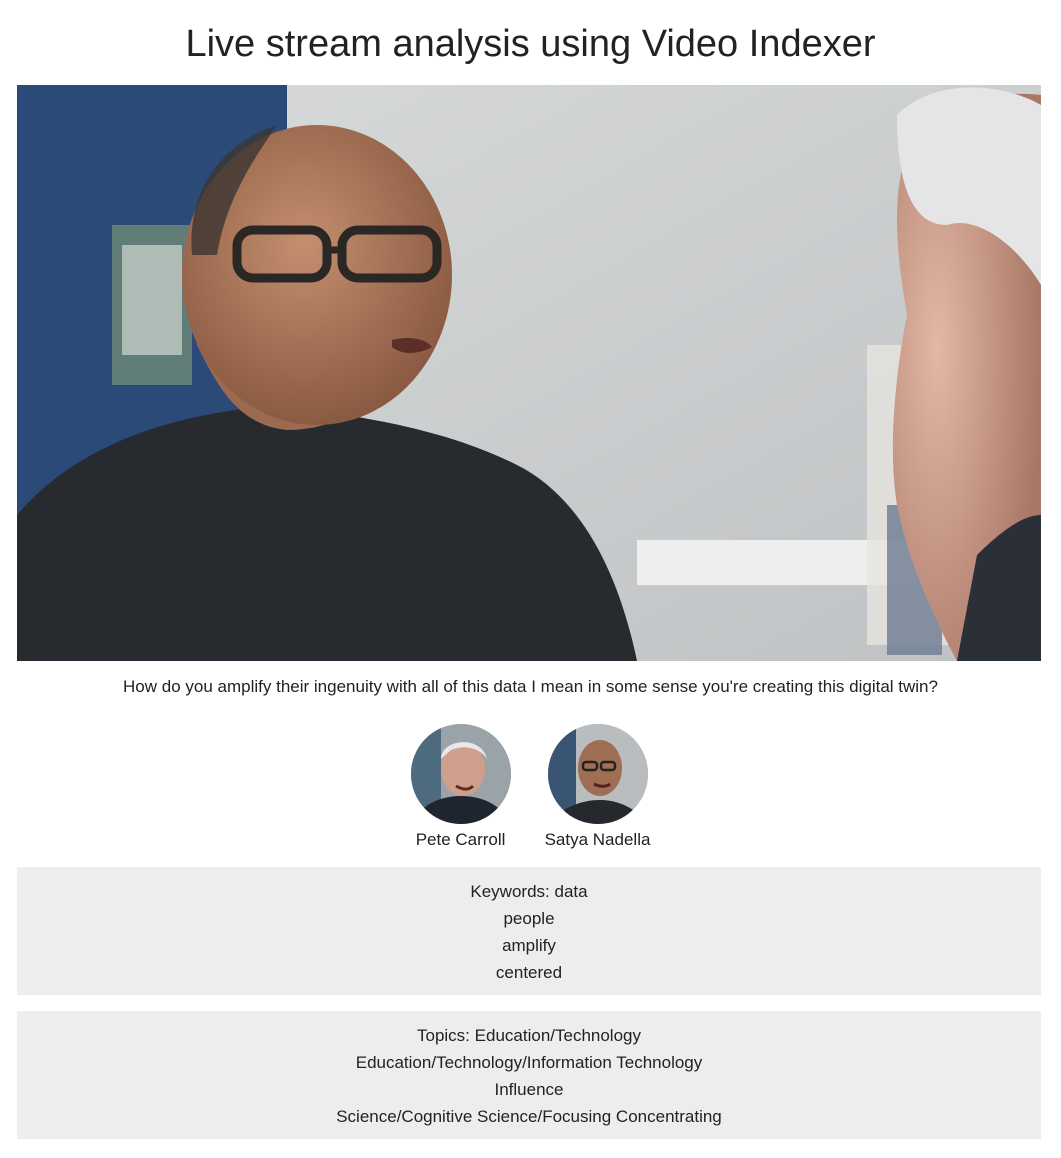 The height and width of the screenshot is (1158, 1061). What do you see at coordinates (571, 891) in the screenshot?
I see `keyword-item: data` at bounding box center [571, 891].